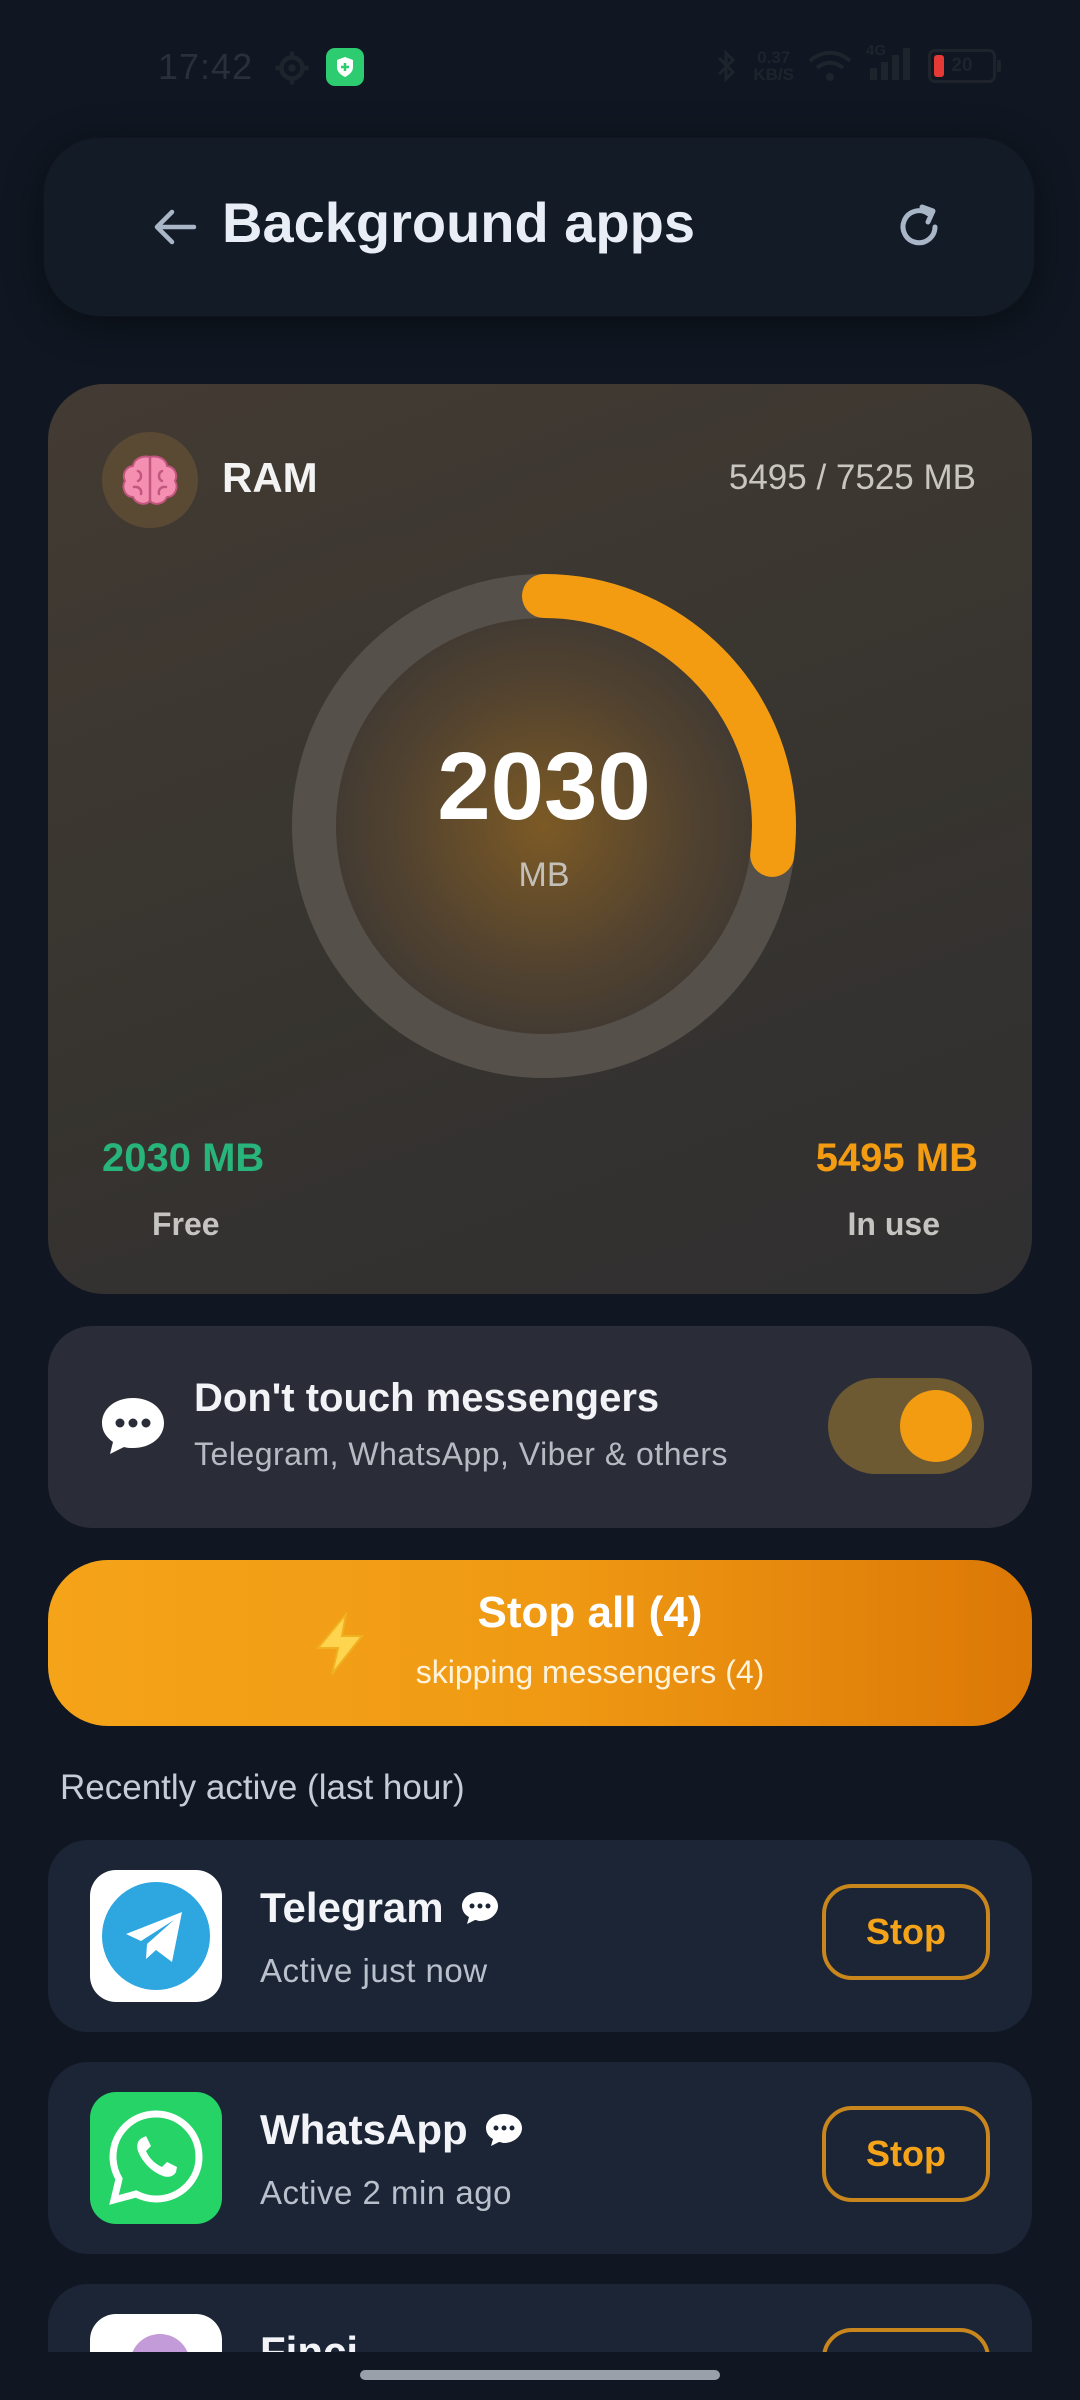 The height and width of the screenshot is (2400, 1080). I want to click on messengers-switch, so click(906, 1426).